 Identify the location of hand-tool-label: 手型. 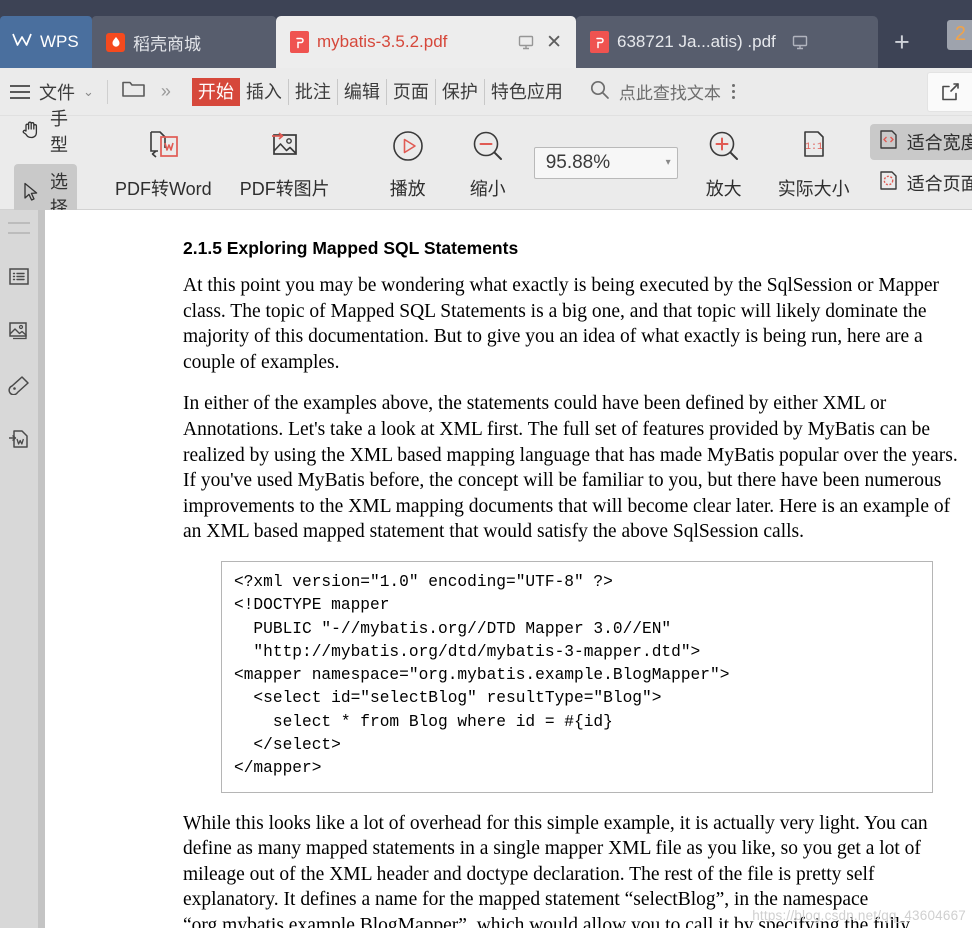
(59, 132).